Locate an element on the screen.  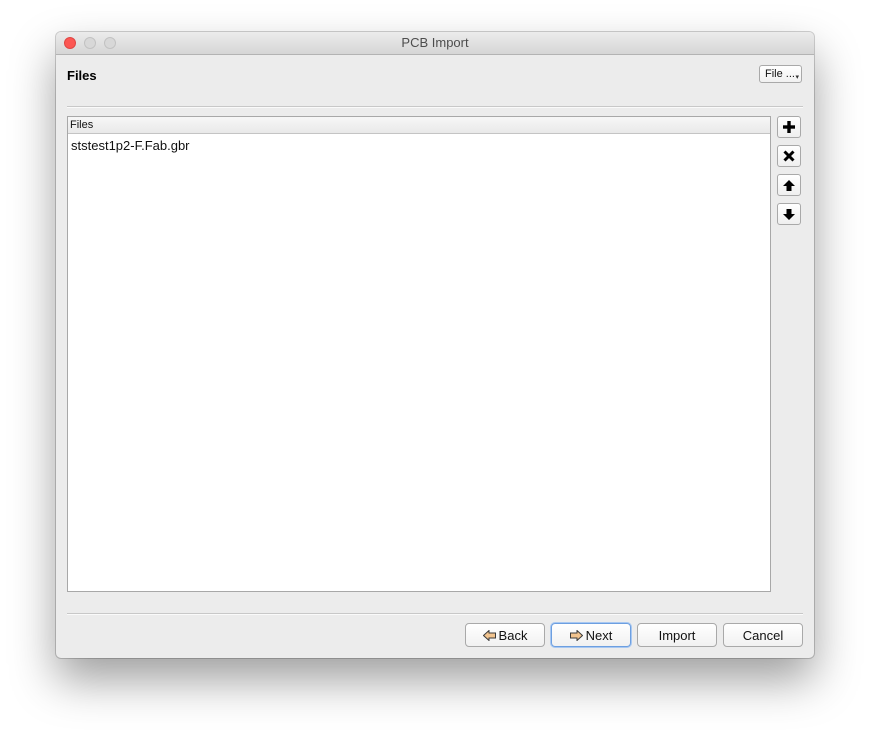
chevron-down-icon: ▾ is located at coordinates (797, 77).